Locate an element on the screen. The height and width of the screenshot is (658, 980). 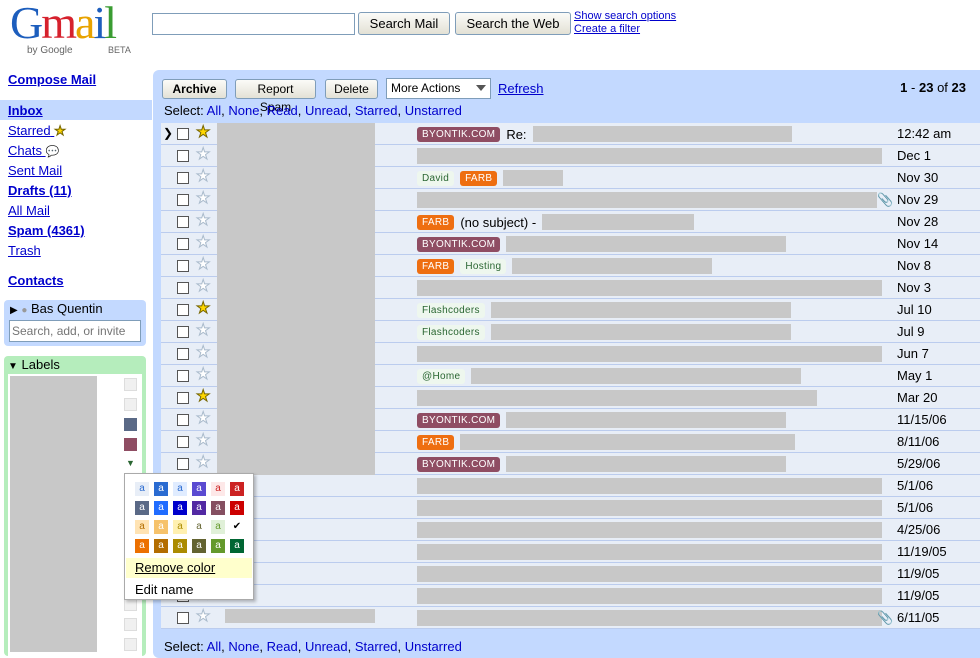
label-chip: Flashcoders is located at coordinates (451, 332).